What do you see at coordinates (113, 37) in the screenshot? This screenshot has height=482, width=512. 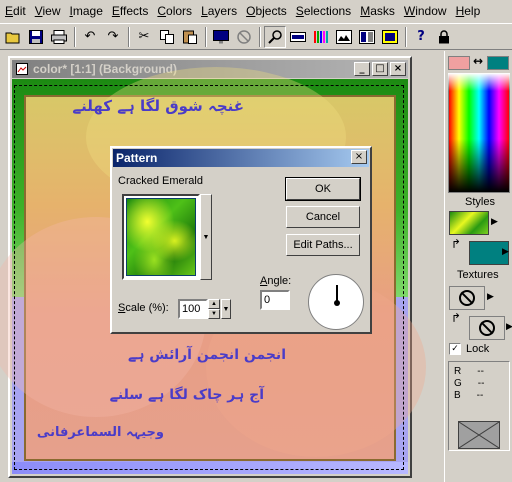 I see `redo-icon: ↷` at bounding box center [113, 37].